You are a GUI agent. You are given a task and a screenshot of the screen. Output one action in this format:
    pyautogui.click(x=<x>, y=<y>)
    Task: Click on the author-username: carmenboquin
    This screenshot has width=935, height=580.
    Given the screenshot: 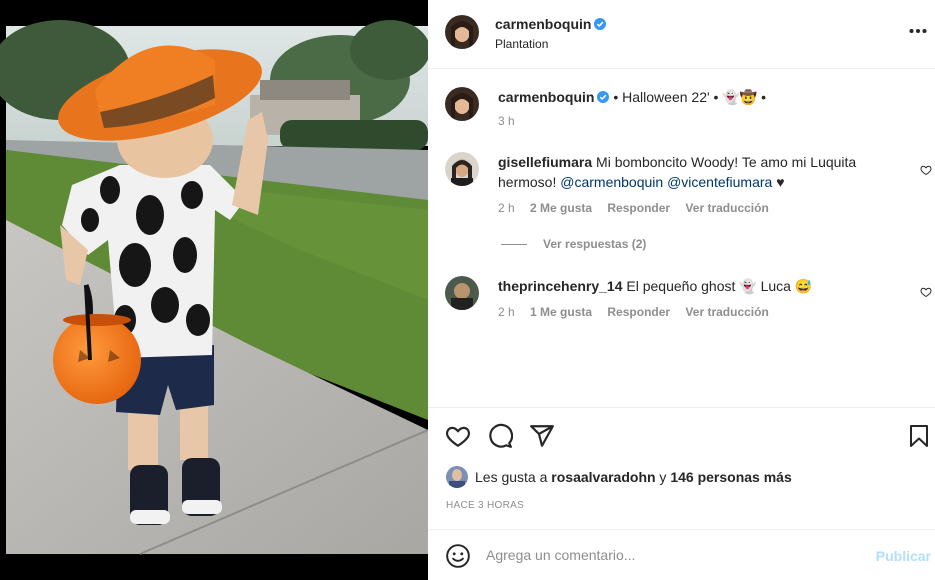 What is the action you would take?
    pyautogui.click(x=543, y=24)
    